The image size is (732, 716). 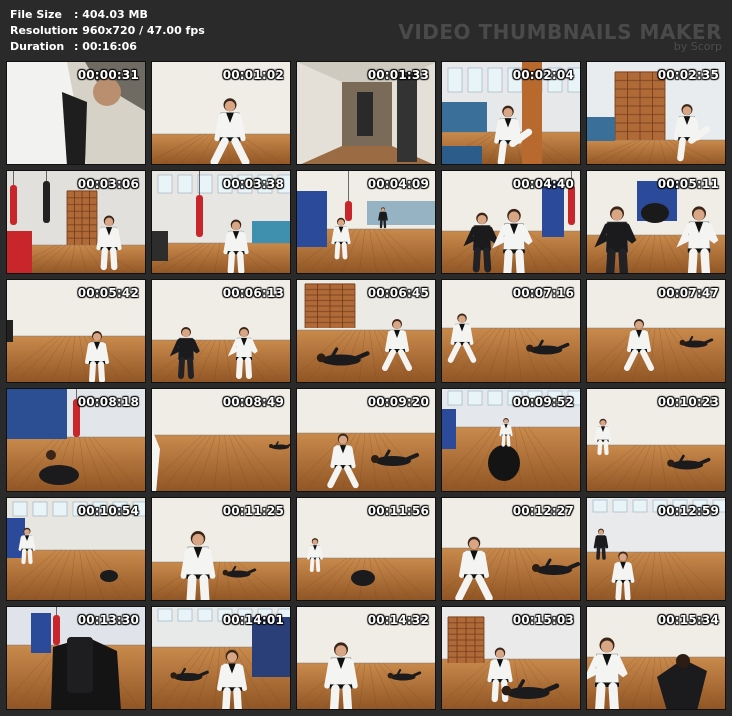 I want to click on thumbnail-timestamp: 00:05:42, so click(x=108, y=293).